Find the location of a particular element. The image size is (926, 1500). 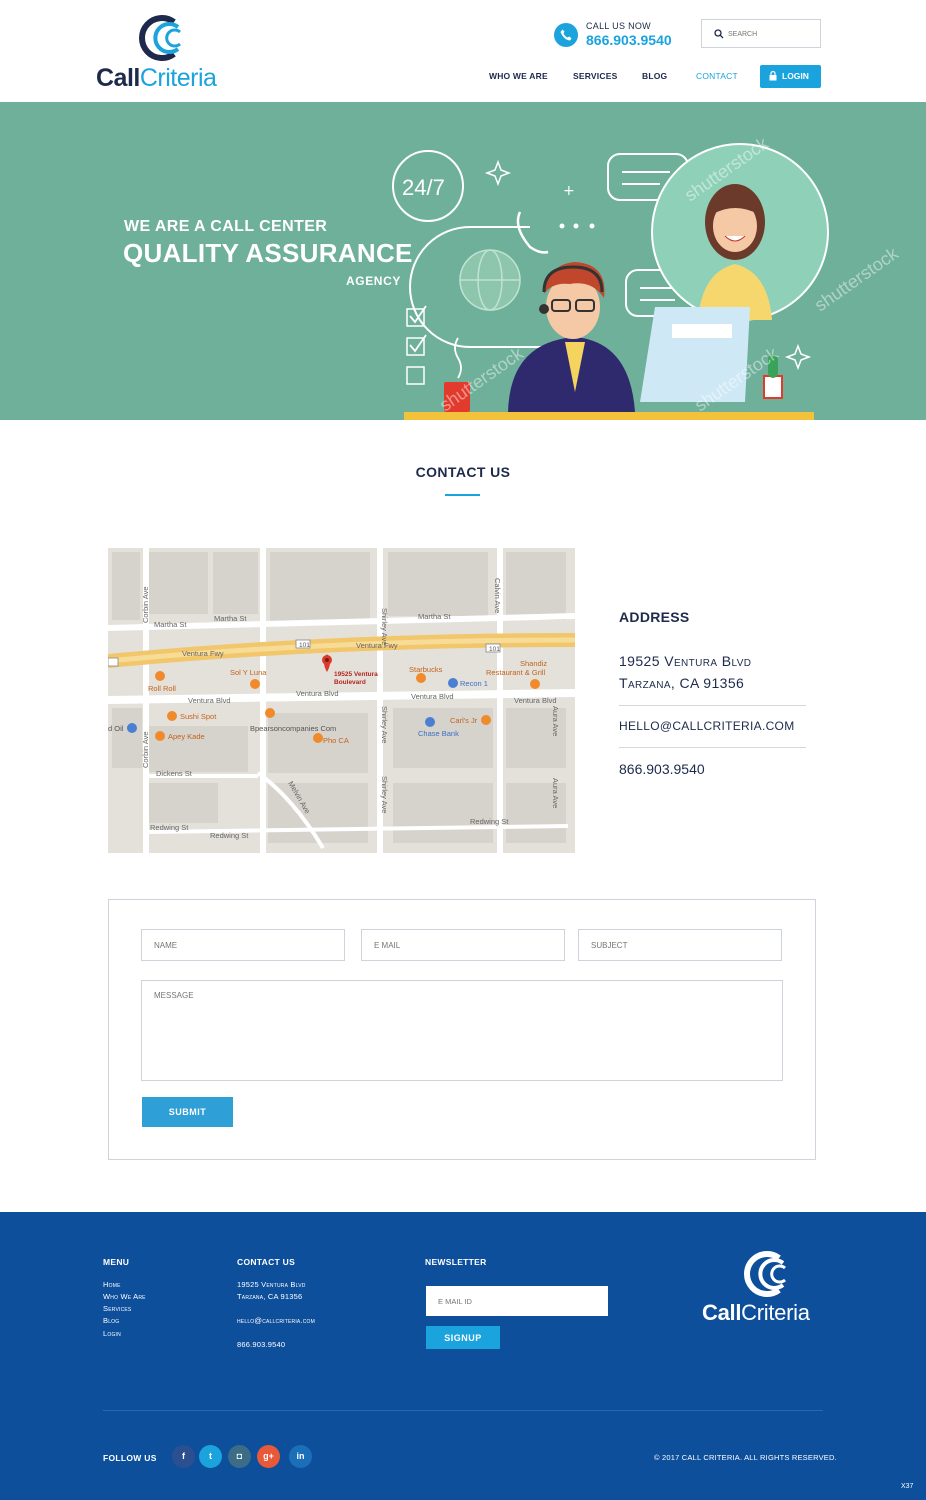

street-ventura-blvd-4: Ventura Blvd is located at coordinates (535, 700).